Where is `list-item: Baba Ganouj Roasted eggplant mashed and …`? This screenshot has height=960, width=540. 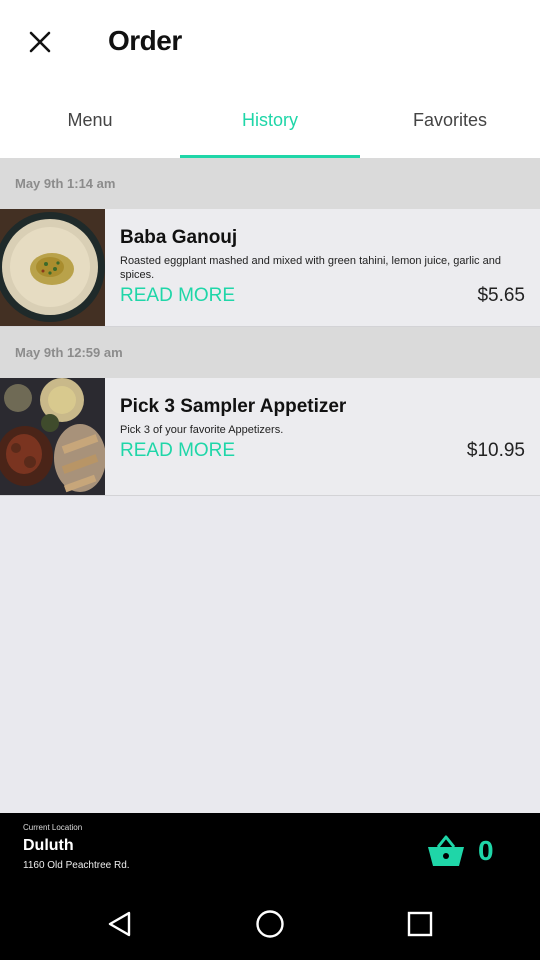
list-item: Baba Ganouj Roasted eggplant mashed and … is located at coordinates (270, 268).